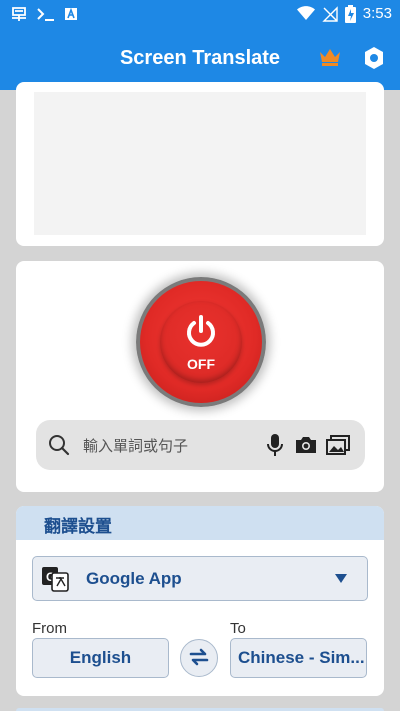  I want to click on status-right-icons: 3:53, so click(344, 13).